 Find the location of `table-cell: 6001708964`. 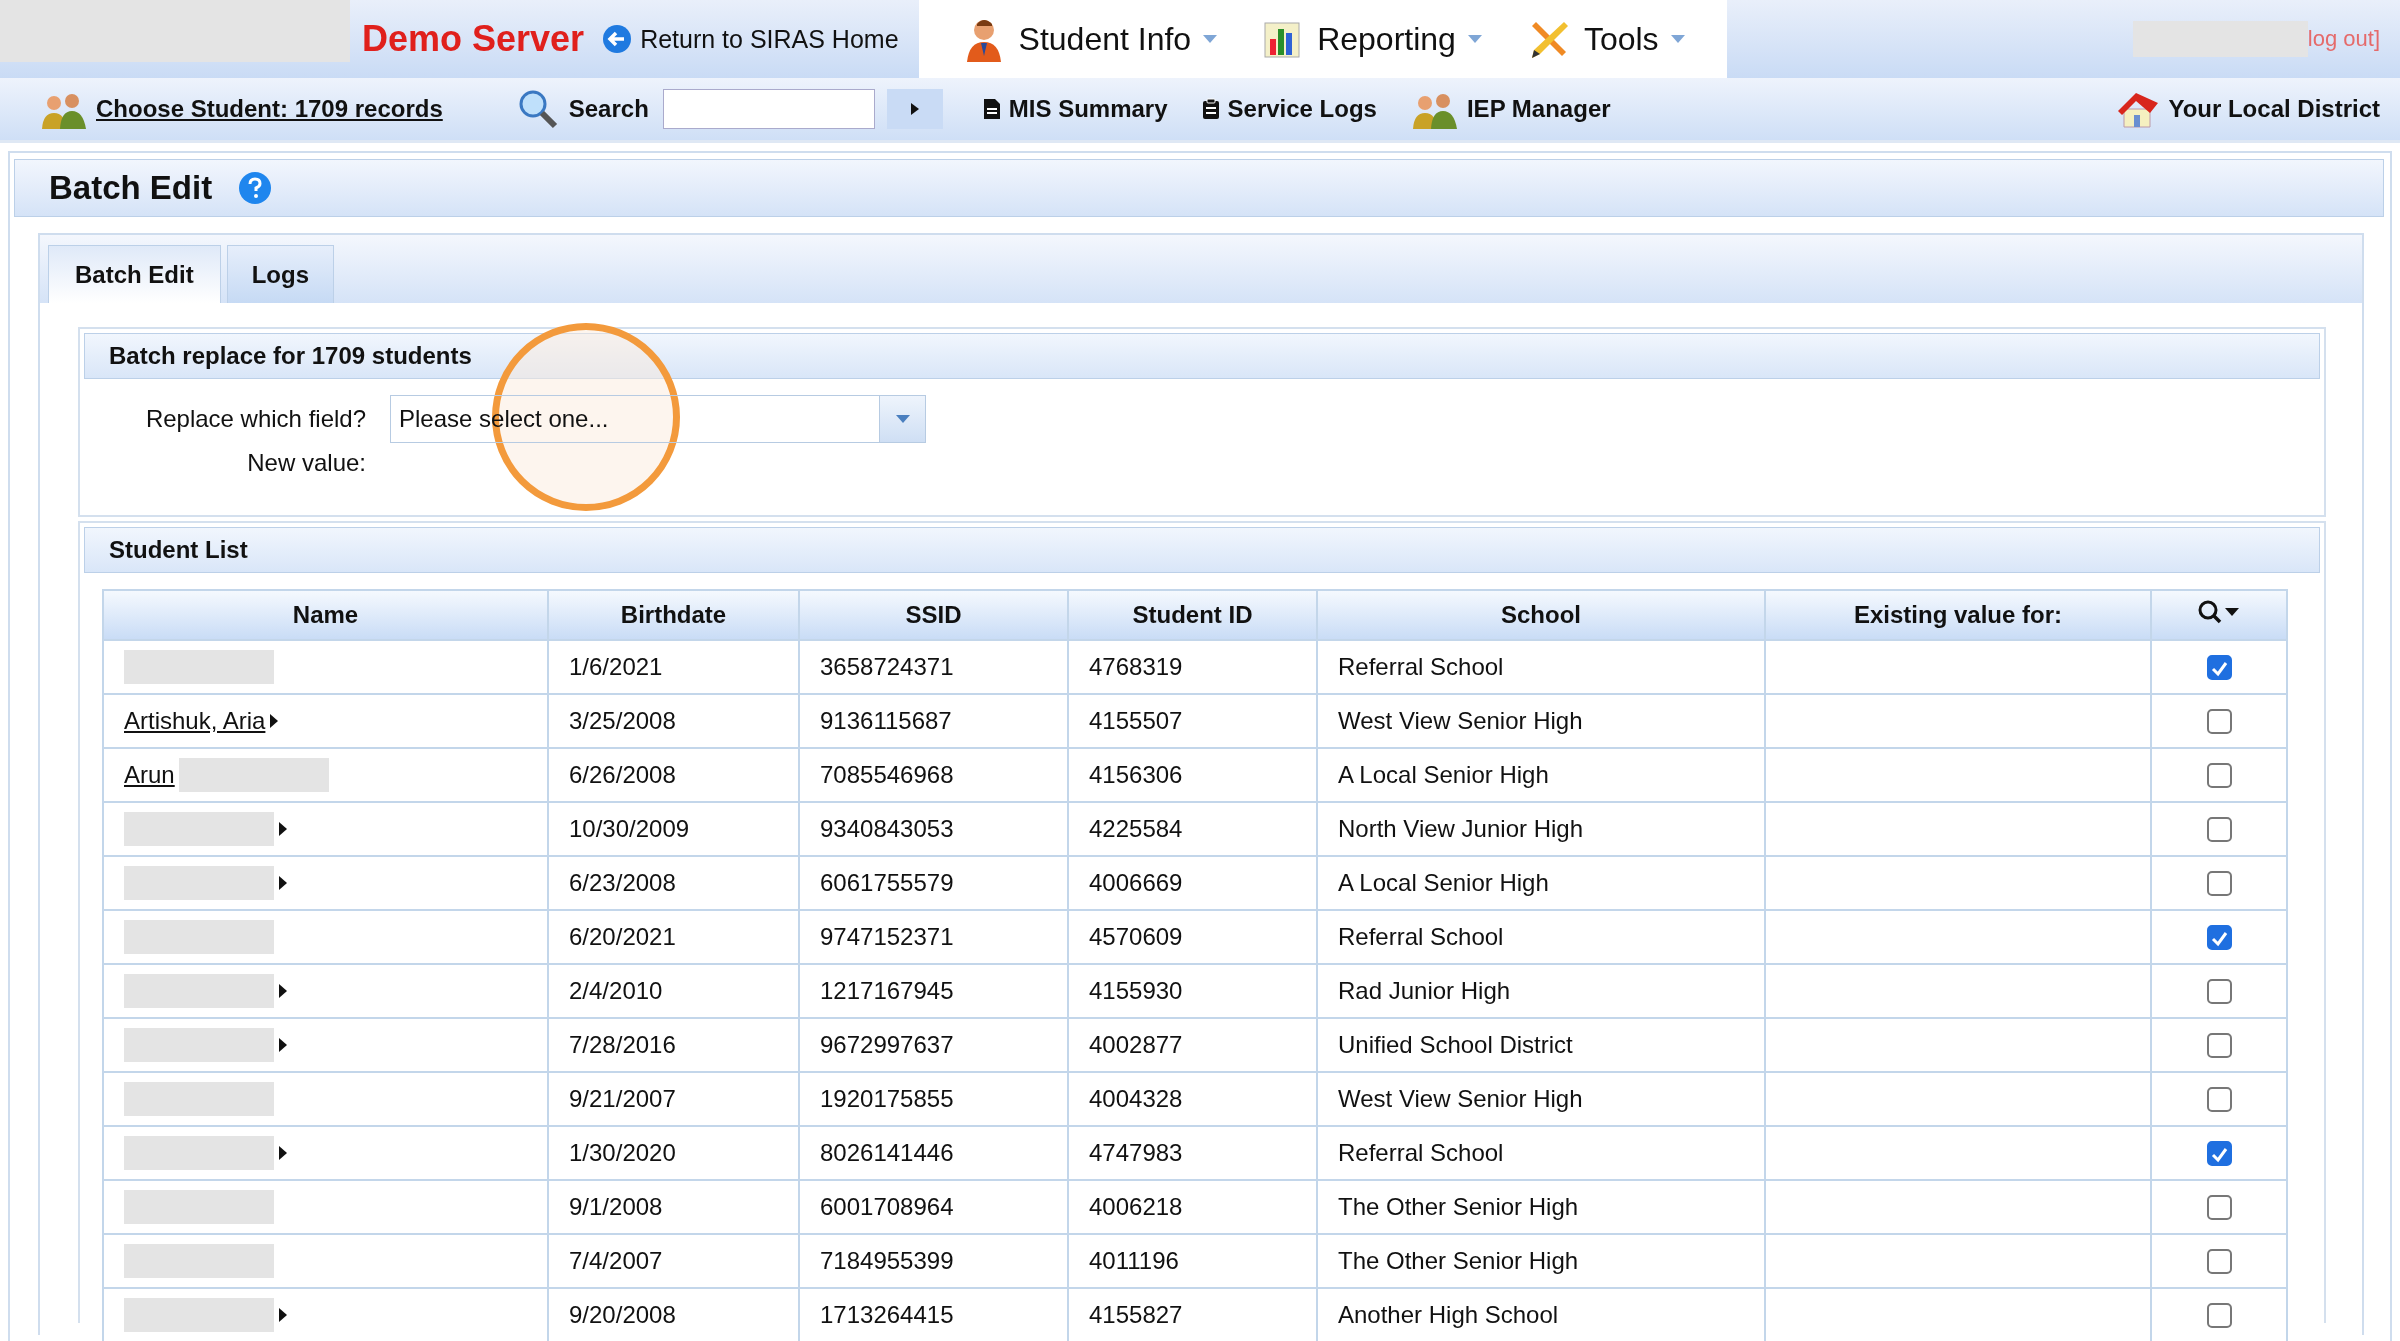

table-cell: 6001708964 is located at coordinates (933, 1207).